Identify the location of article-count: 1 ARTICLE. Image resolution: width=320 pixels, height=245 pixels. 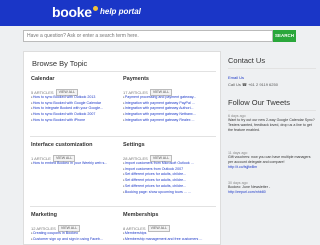
(41, 158).